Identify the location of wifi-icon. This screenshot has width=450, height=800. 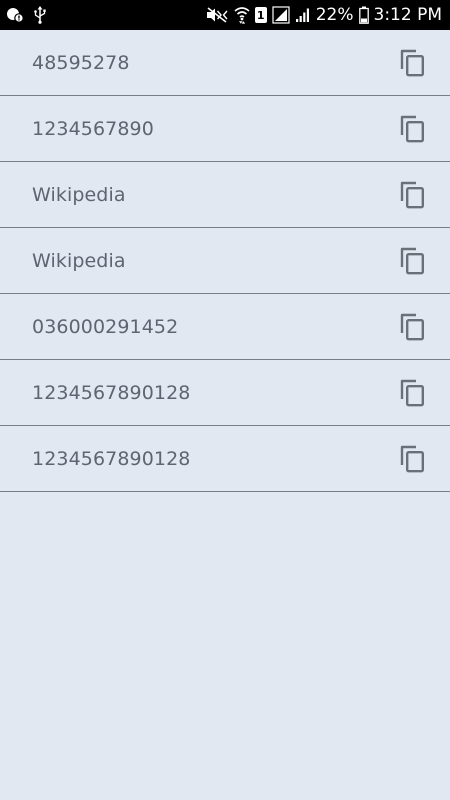
(242, 15).